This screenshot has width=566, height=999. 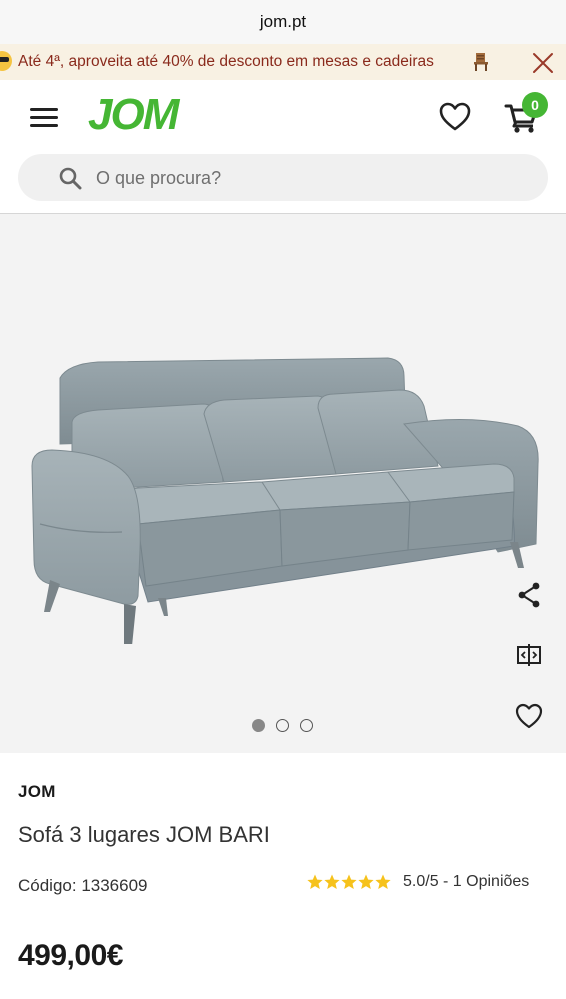 I want to click on product-rating: 5.0/5 - 1 Opiniões, so click(x=418, y=882).